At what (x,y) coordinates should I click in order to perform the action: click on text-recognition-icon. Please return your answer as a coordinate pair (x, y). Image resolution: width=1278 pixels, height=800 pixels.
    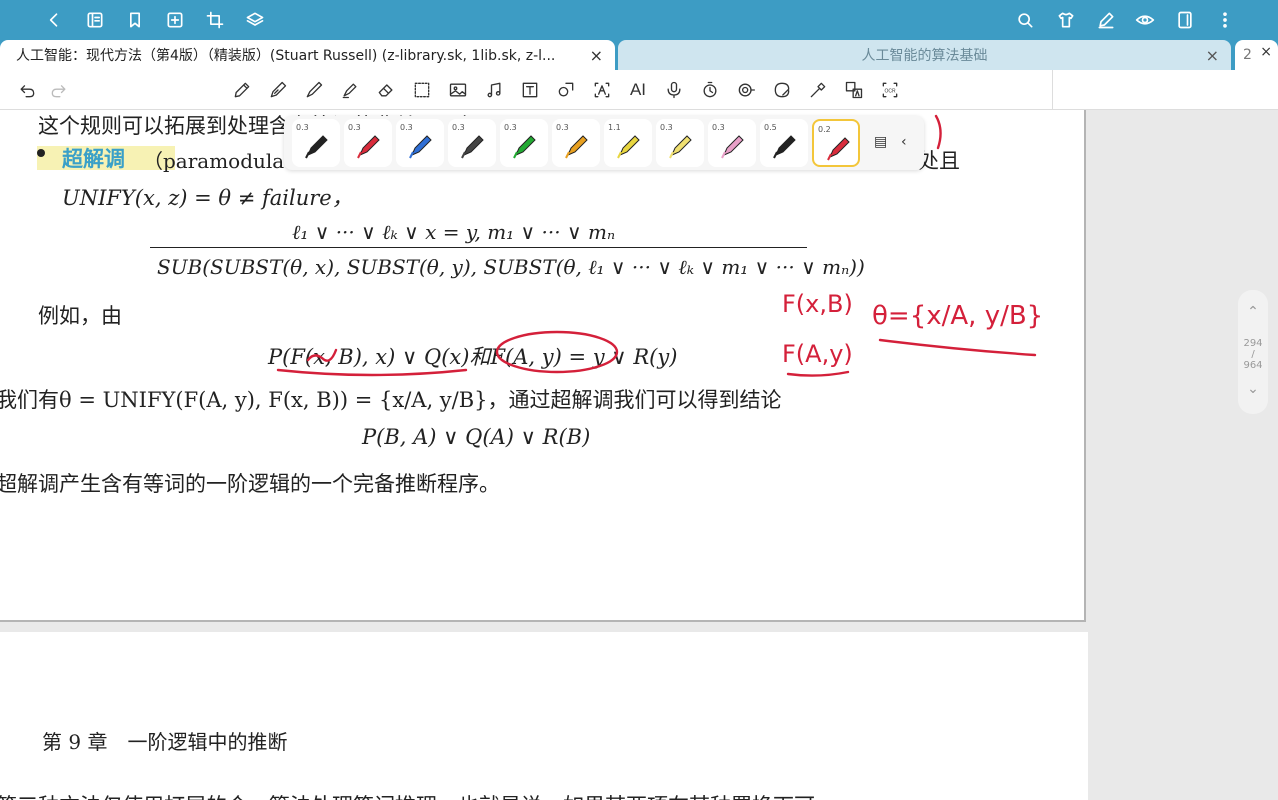
    Looking at the image, I should click on (602, 90).